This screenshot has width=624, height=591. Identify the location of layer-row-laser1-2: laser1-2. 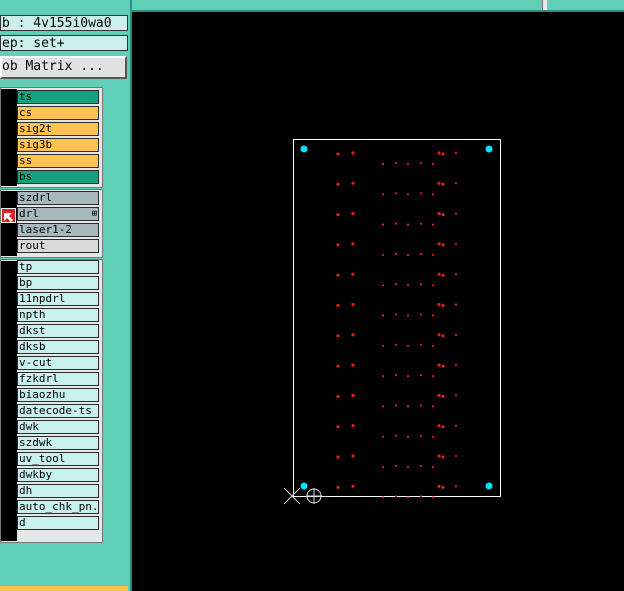
(58, 230).